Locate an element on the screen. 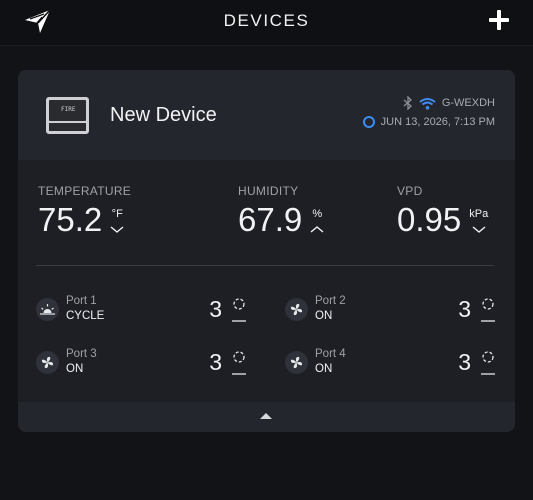 The width and height of the screenshot is (533, 500). network-name: G-WEXDH is located at coordinates (468, 103).